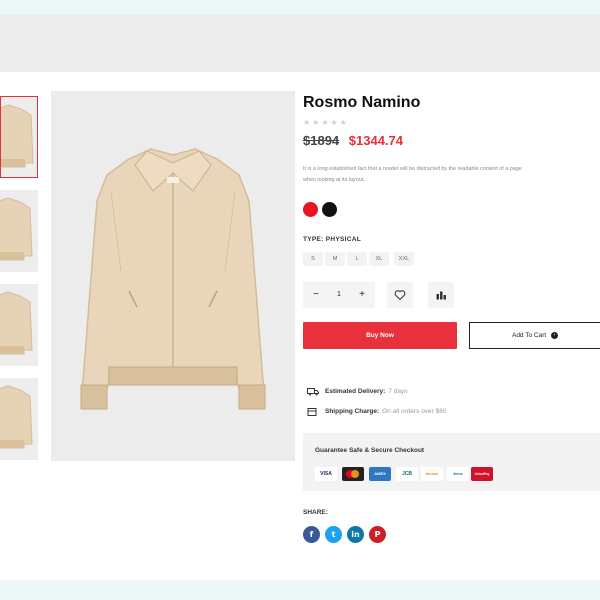 This screenshot has width=600, height=600. I want to click on compare-icon, so click(441, 295).